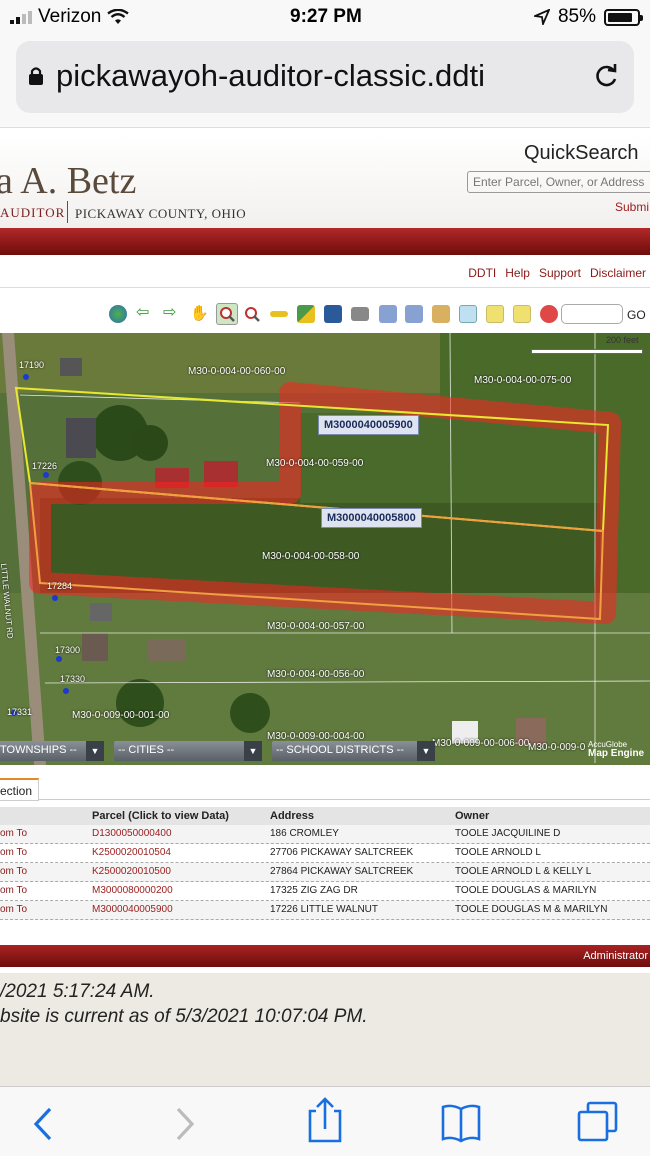  What do you see at coordinates (314, 890) in the screenshot?
I see `address-cell: 17325 ZIG ZAG DR` at bounding box center [314, 890].